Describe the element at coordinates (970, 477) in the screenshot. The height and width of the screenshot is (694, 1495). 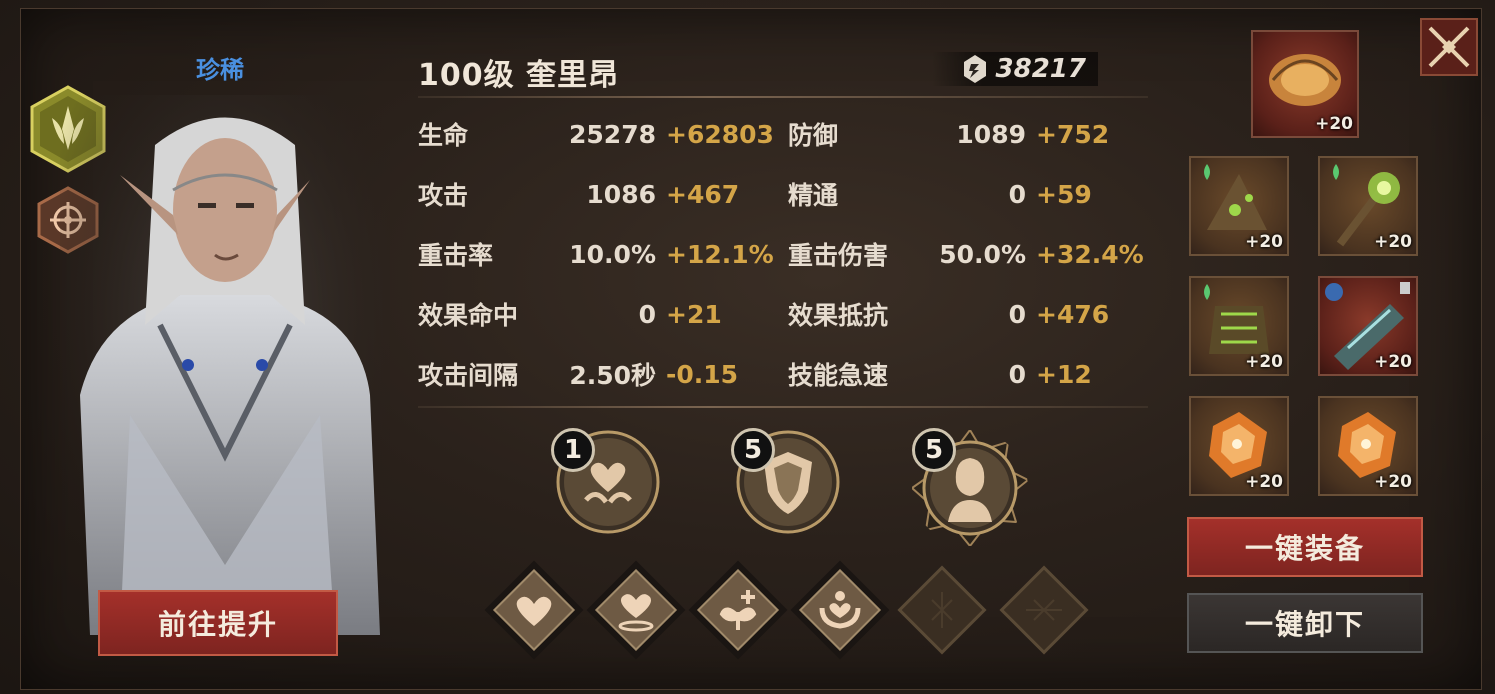
I see `elf-portrait-icon` at that location.